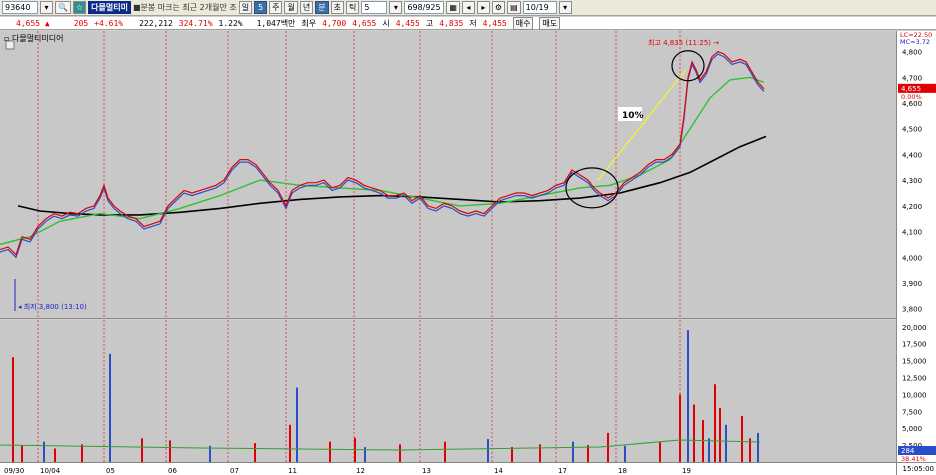  What do you see at coordinates (451, 23) in the screenshot?
I see `high-value: 4,835` at bounding box center [451, 23].